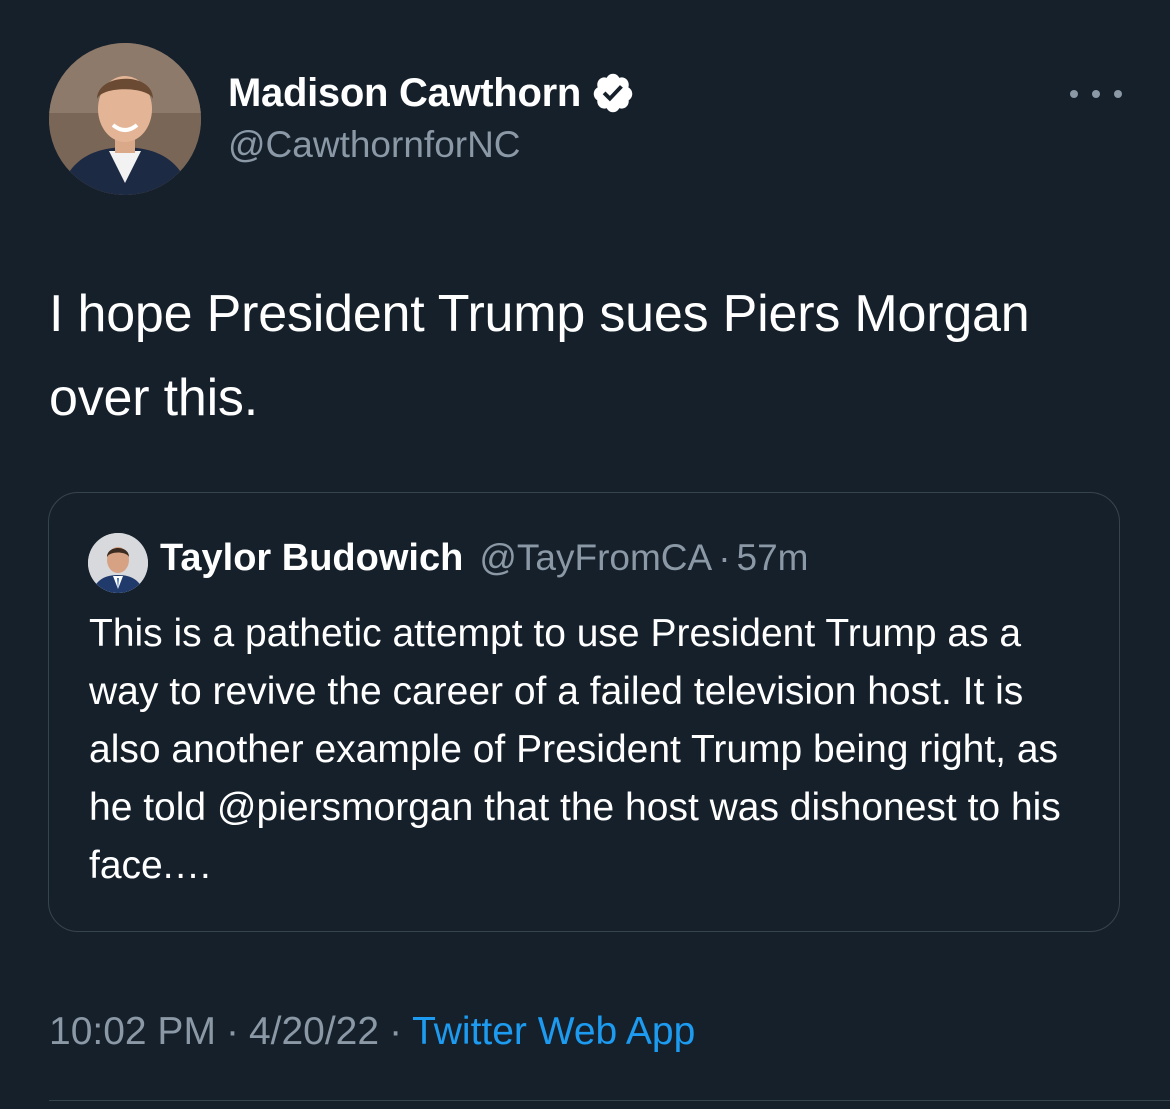 This screenshot has width=1170, height=1109. What do you see at coordinates (613, 93) in the screenshot?
I see `verified-badge-icon` at bounding box center [613, 93].